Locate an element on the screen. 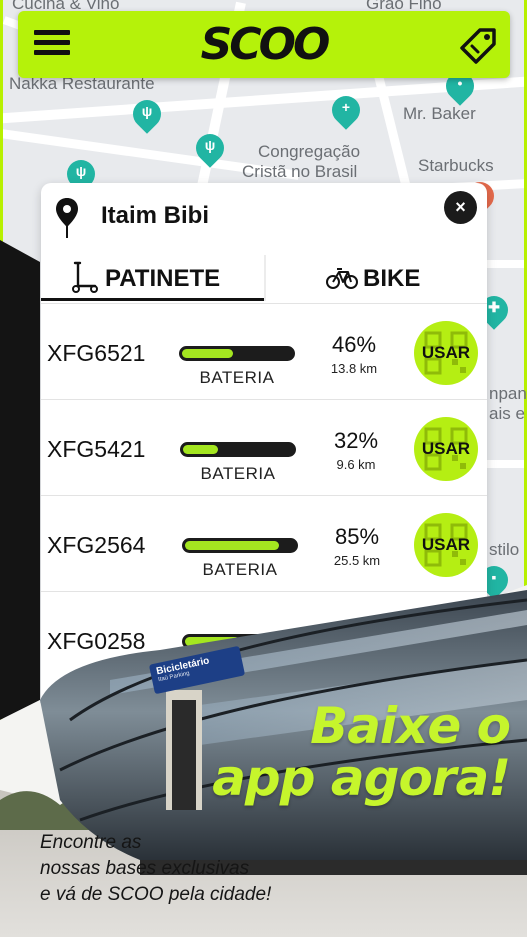 Image resolution: width=527 pixels, height=937 pixels. battery-percent: 32% is located at coordinates (356, 440).